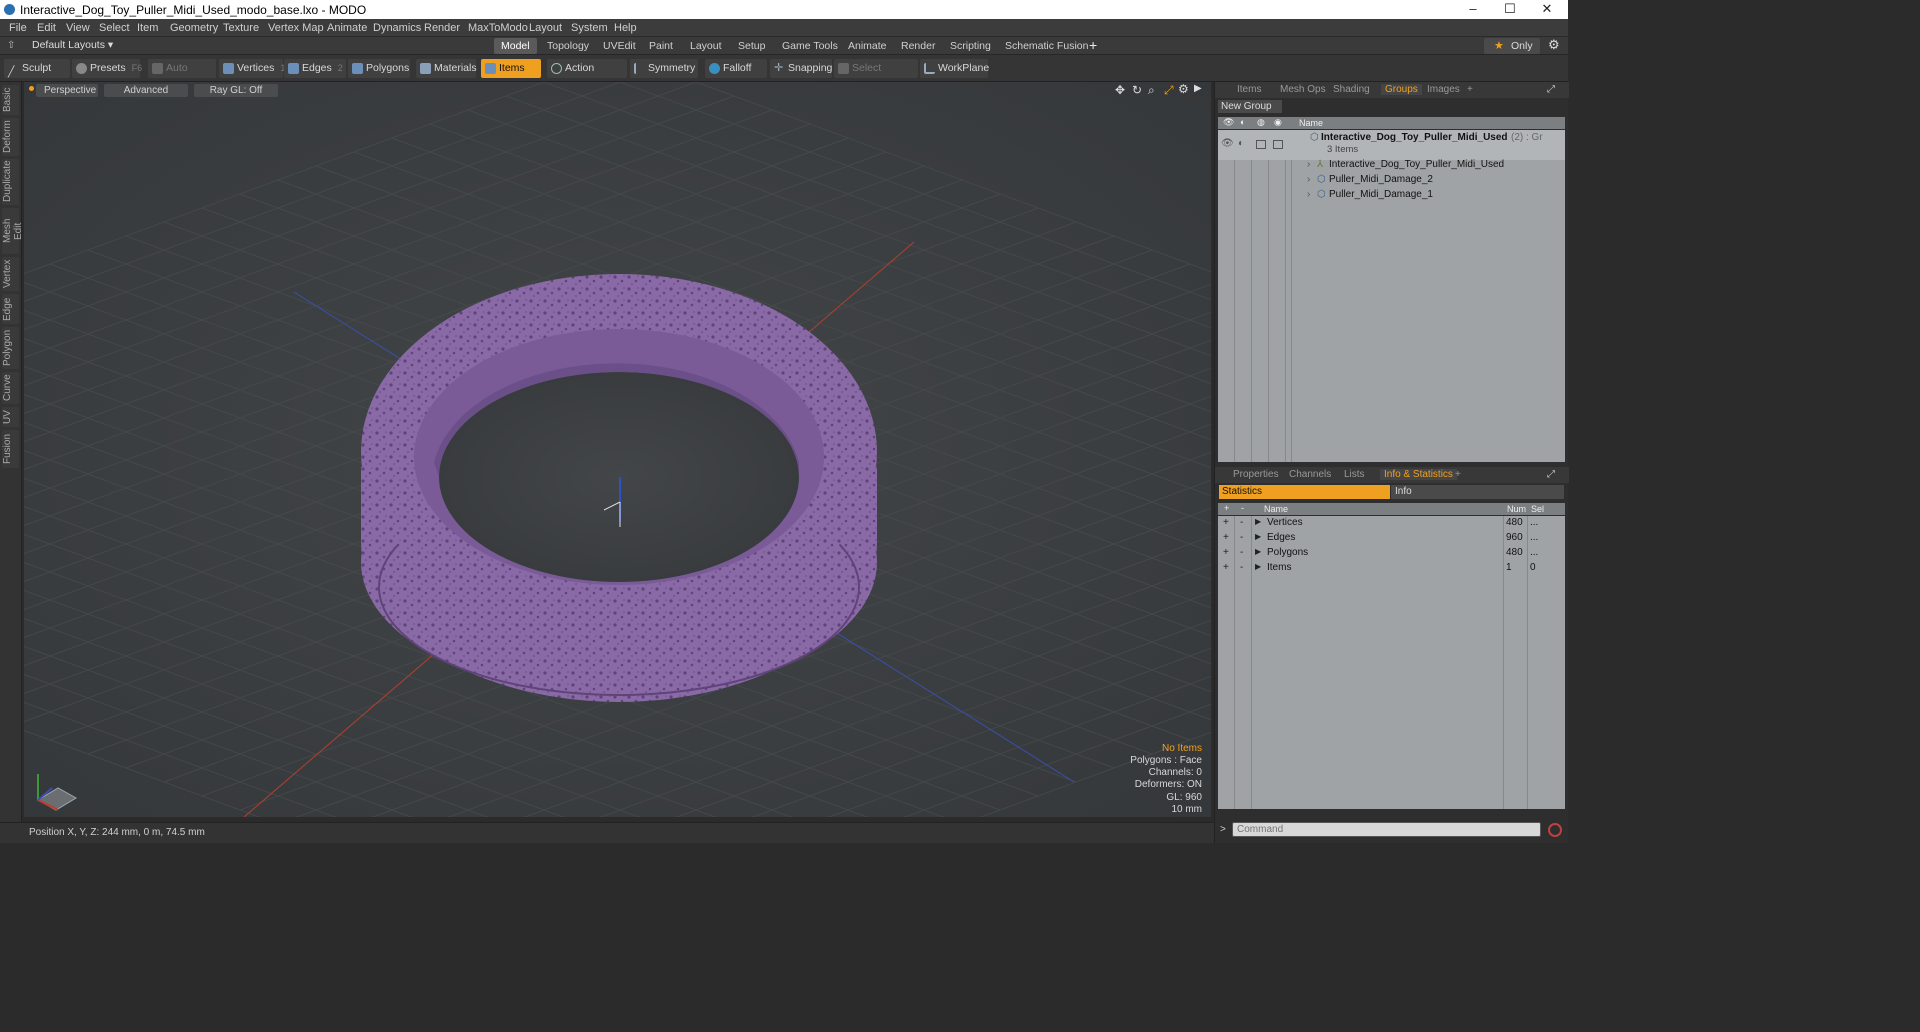  What do you see at coordinates (1512, 46) in the screenshot?
I see `only-toggle: ★ Only` at bounding box center [1512, 46].